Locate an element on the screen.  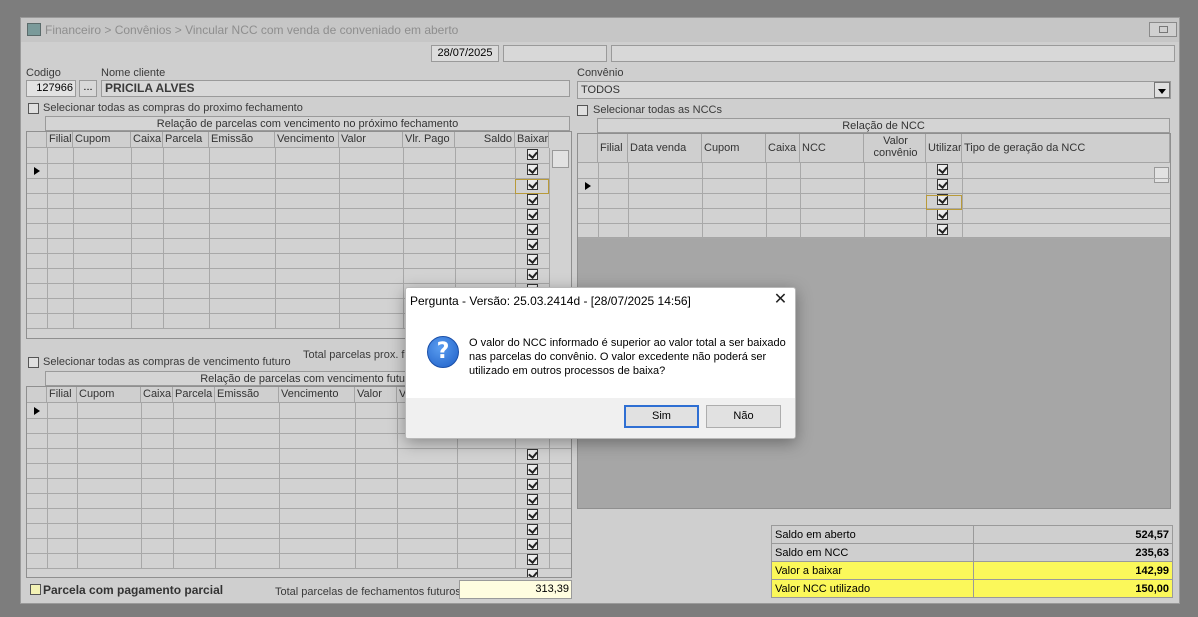
chevron-down-icon is located at coordinates (1162, 91).